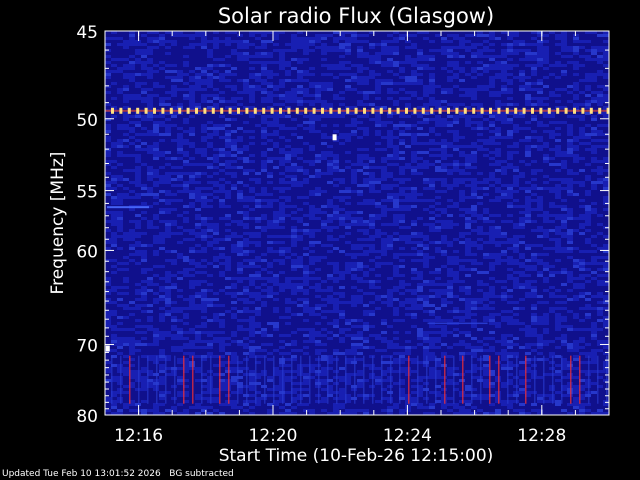  What do you see at coordinates (121, 110) in the screenshot?
I see `interference-pulse` at bounding box center [121, 110].